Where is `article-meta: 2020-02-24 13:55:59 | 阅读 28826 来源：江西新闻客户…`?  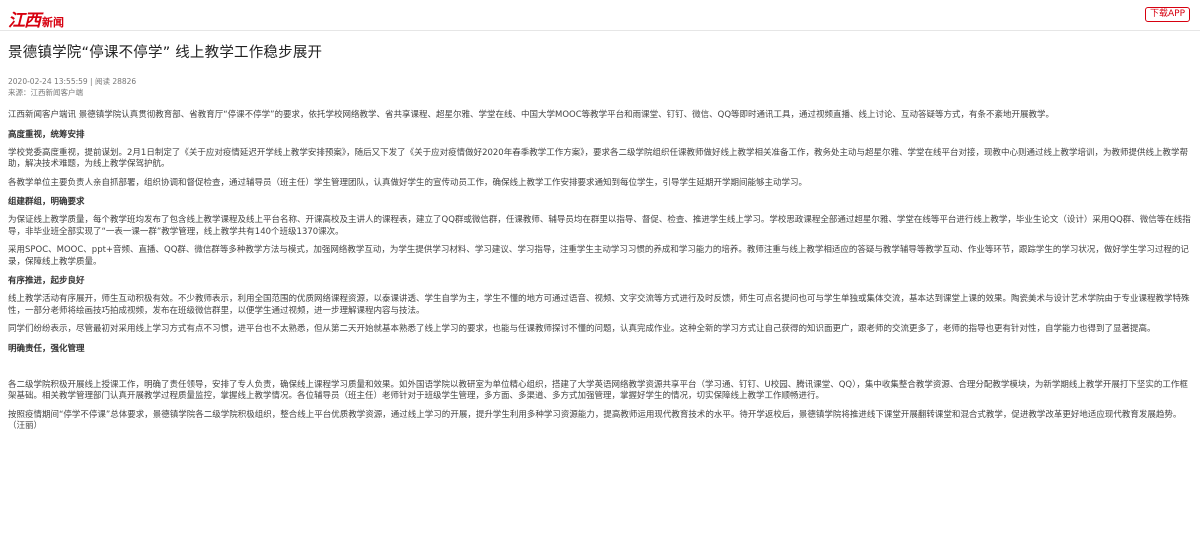 article-meta: 2020-02-24 13:55:59 | 阅读 28826 来源：江西新闻客户… is located at coordinates (600, 87).